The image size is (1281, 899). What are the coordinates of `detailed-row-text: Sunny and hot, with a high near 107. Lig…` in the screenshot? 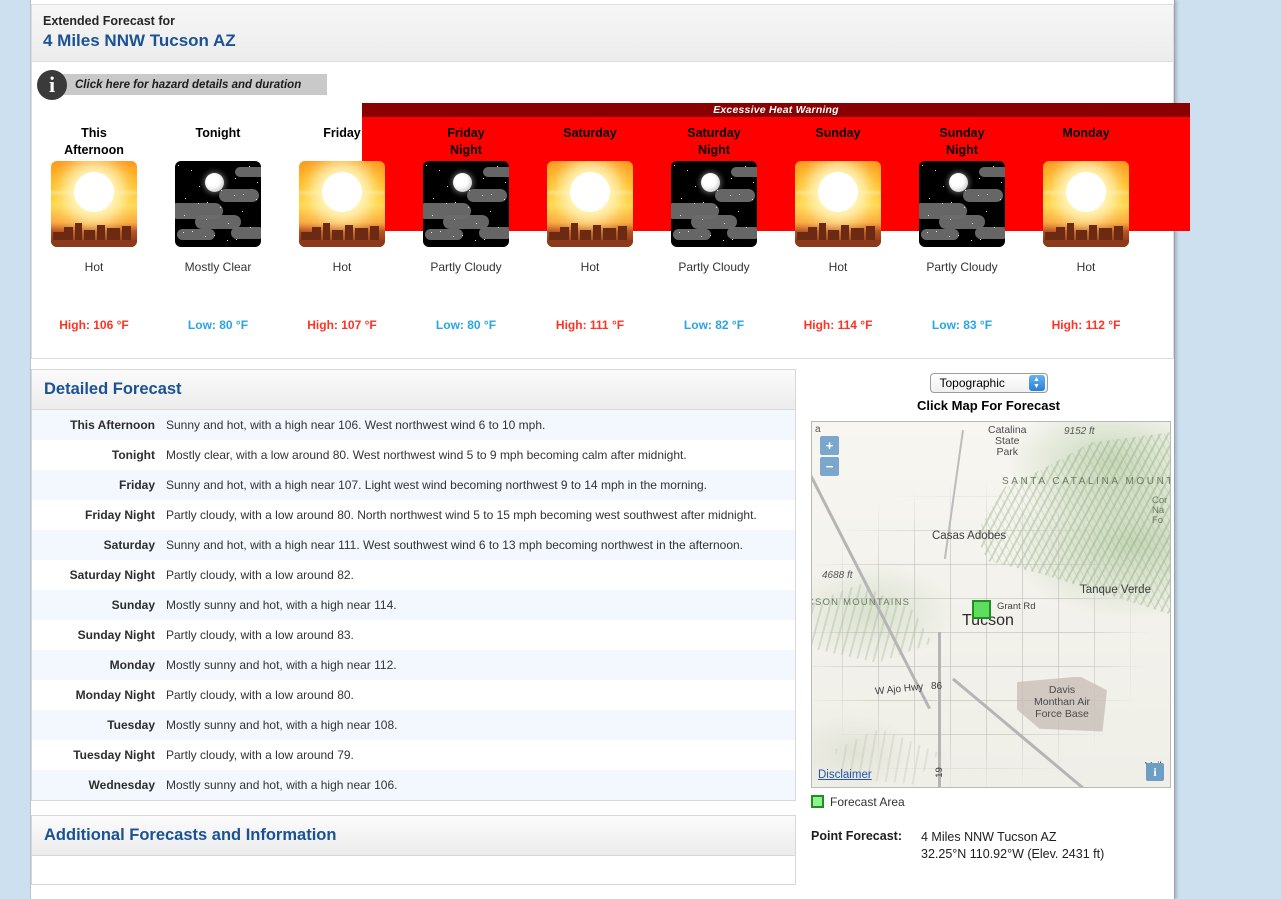 It's located at (436, 484).